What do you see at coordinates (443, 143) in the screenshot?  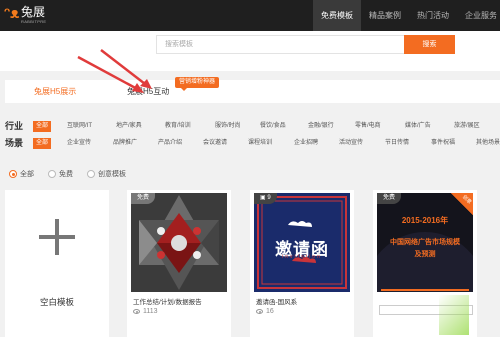 I see `scene-option: 事件祝福` at bounding box center [443, 143].